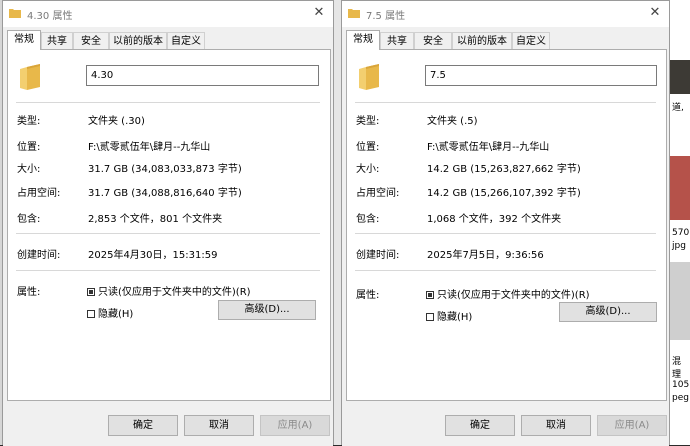  What do you see at coordinates (680, 222) in the screenshot?
I see `background-panel-right: 道, 570 jpg 混 理 105 peg` at bounding box center [680, 222].